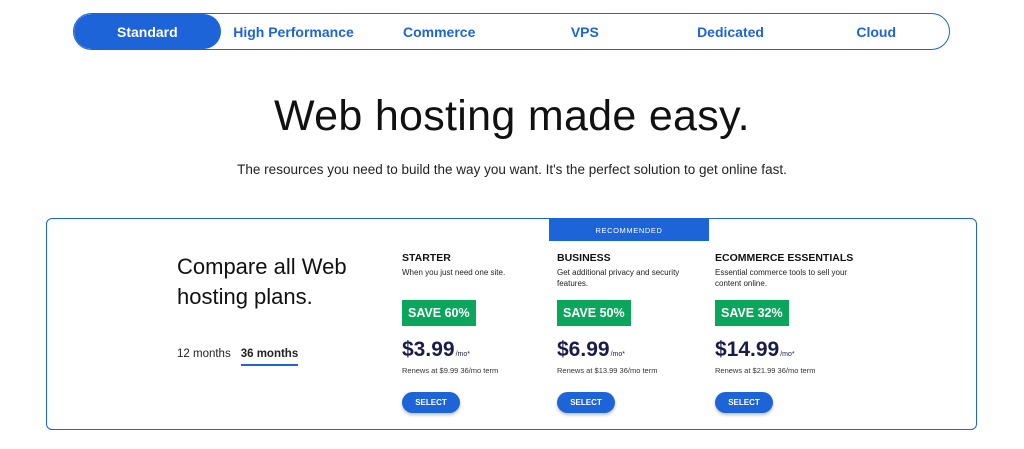  I want to click on plan-price: $3.99, so click(428, 349).